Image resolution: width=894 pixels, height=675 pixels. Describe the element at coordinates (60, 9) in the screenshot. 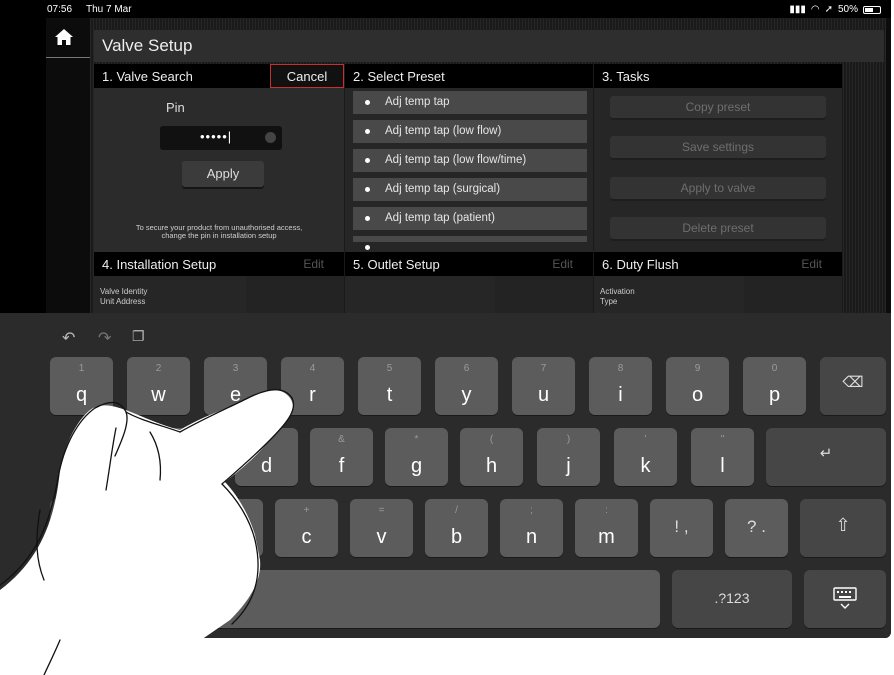

I see `status-time: 07:56` at that location.